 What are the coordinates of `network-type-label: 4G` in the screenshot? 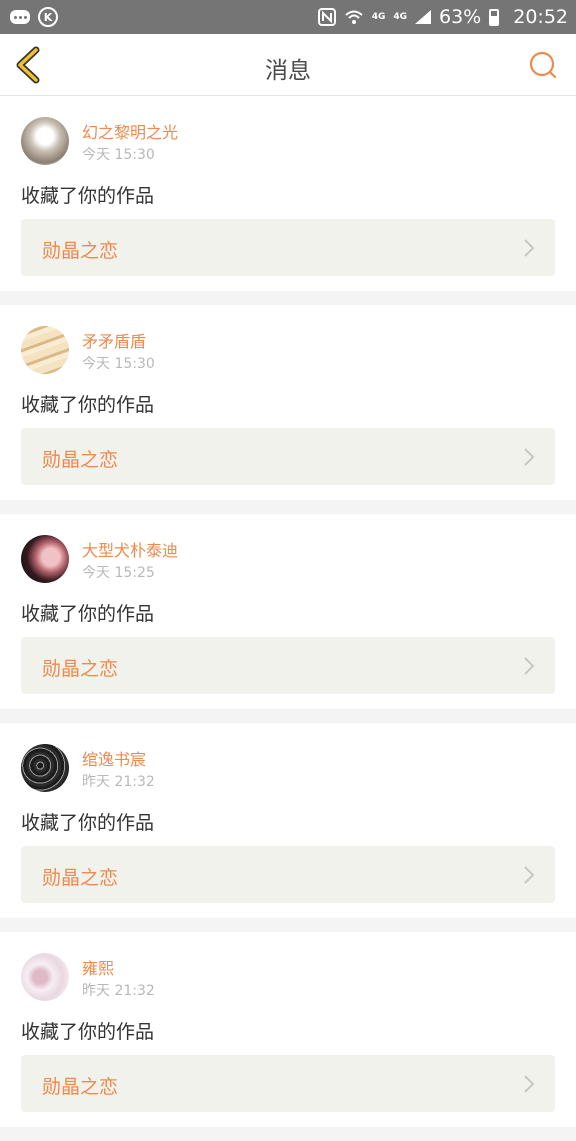 It's located at (378, 17).